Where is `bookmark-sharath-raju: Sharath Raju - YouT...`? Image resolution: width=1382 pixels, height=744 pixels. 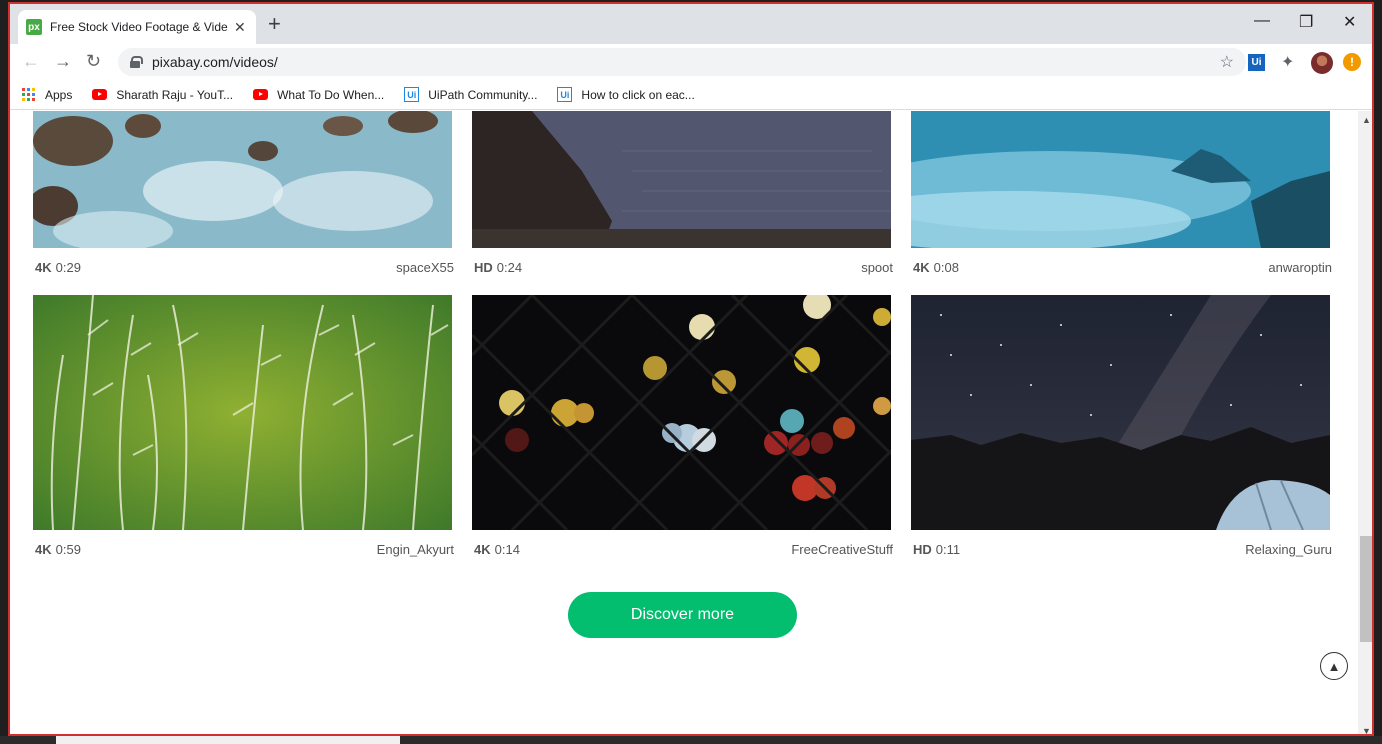 bookmark-sharath-raju: Sharath Raju - YouT... is located at coordinates (162, 95).